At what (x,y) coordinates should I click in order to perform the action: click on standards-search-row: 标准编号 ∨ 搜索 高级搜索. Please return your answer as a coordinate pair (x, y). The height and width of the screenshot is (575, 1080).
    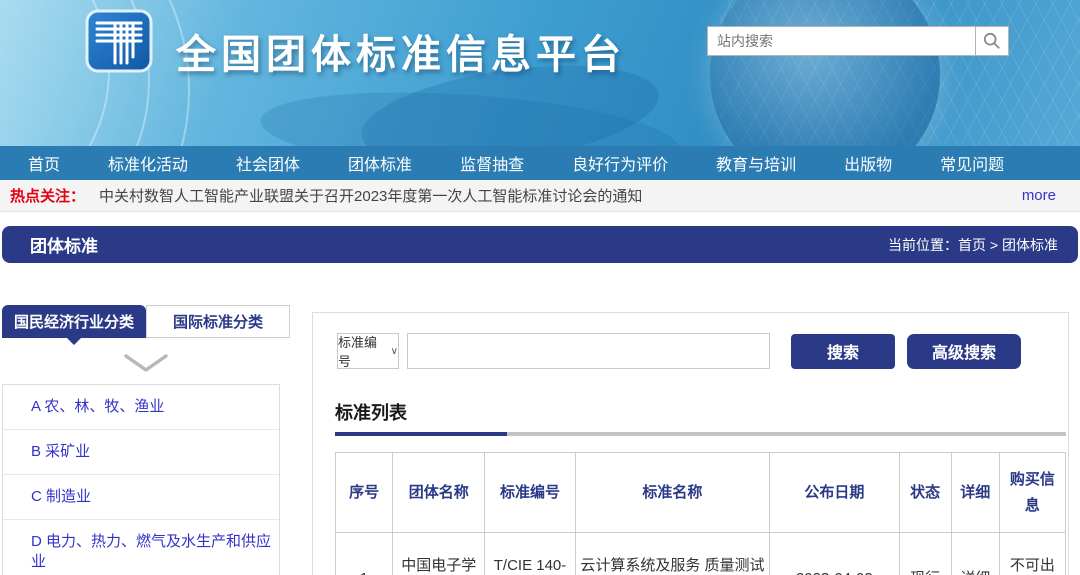
    Looking at the image, I should click on (700, 351).